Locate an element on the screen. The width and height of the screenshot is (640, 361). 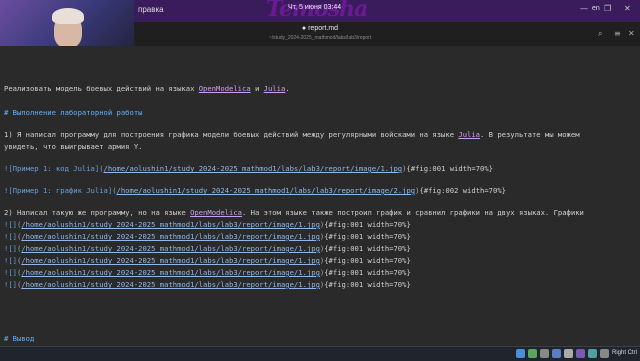
keyboard-icon is located at coordinates (604, 353).